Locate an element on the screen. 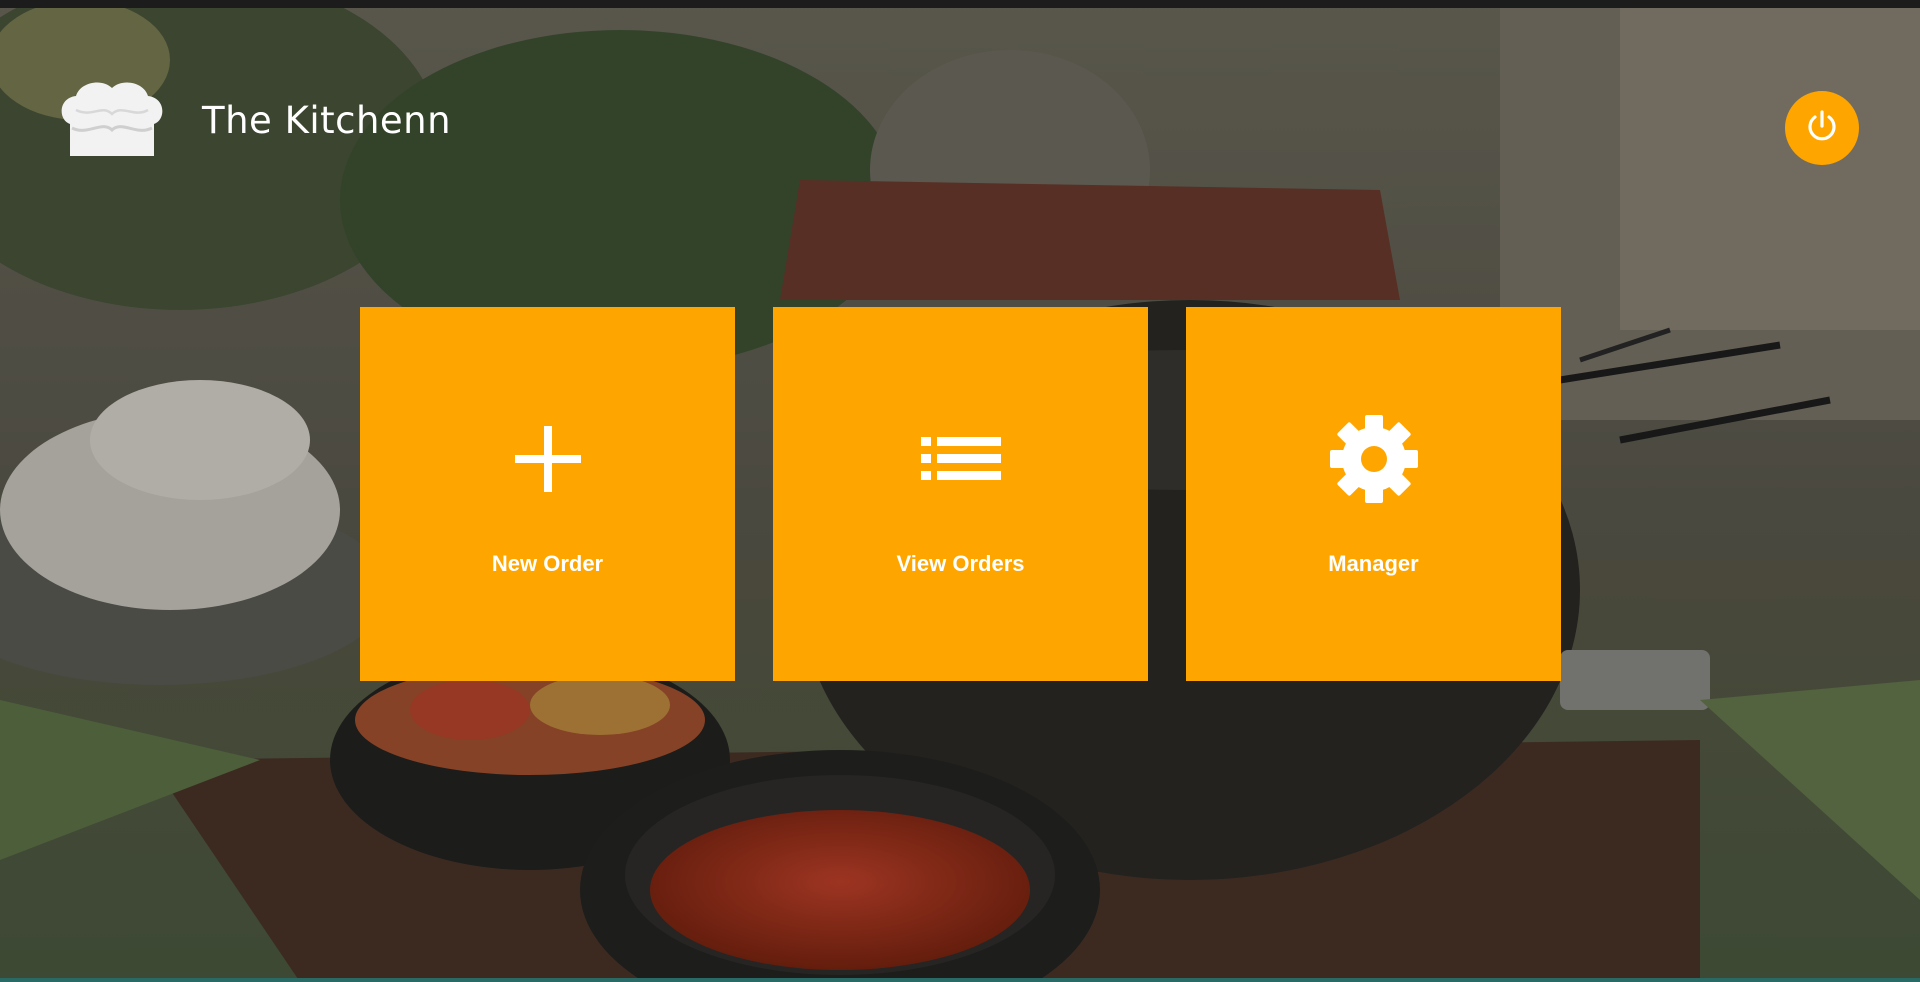 Image resolution: width=1920 pixels, height=982 pixels. new-order-tile: New Order is located at coordinates (547, 494).